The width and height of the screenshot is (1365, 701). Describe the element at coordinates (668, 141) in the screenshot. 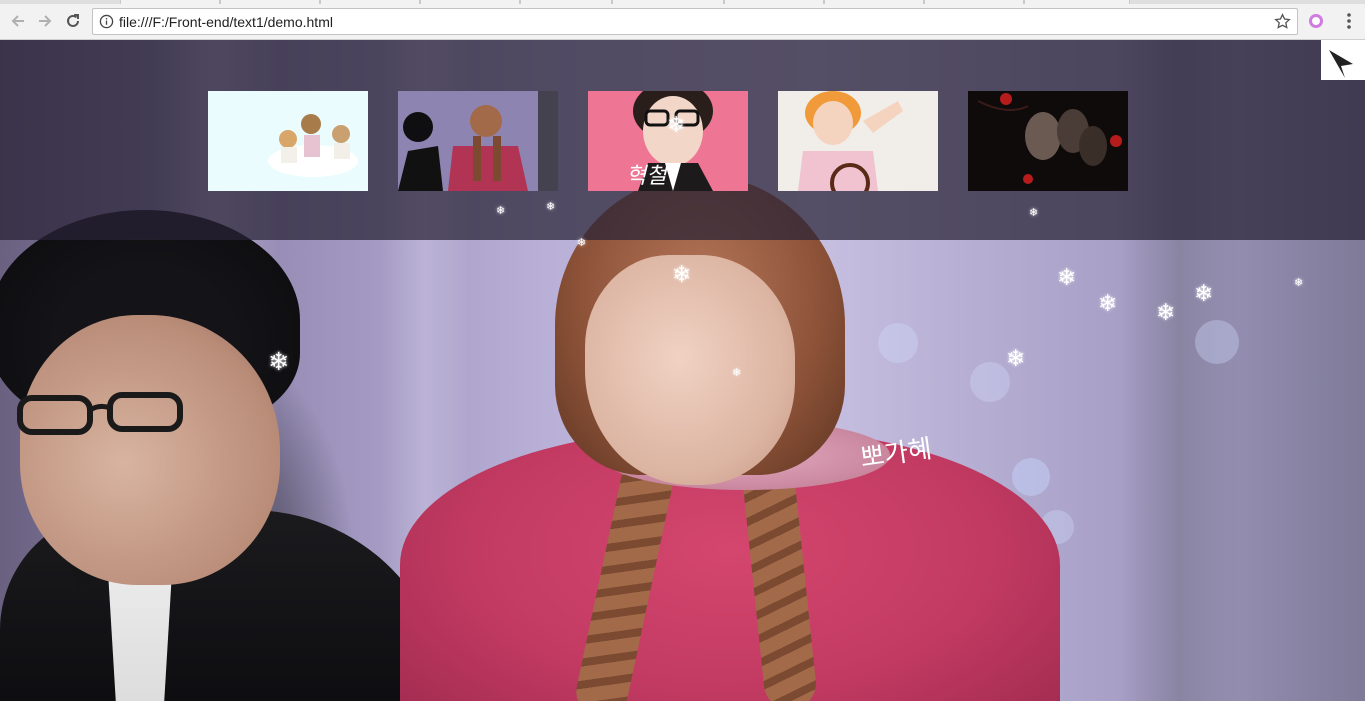

I see `thumbnail-3: 혁철` at that location.